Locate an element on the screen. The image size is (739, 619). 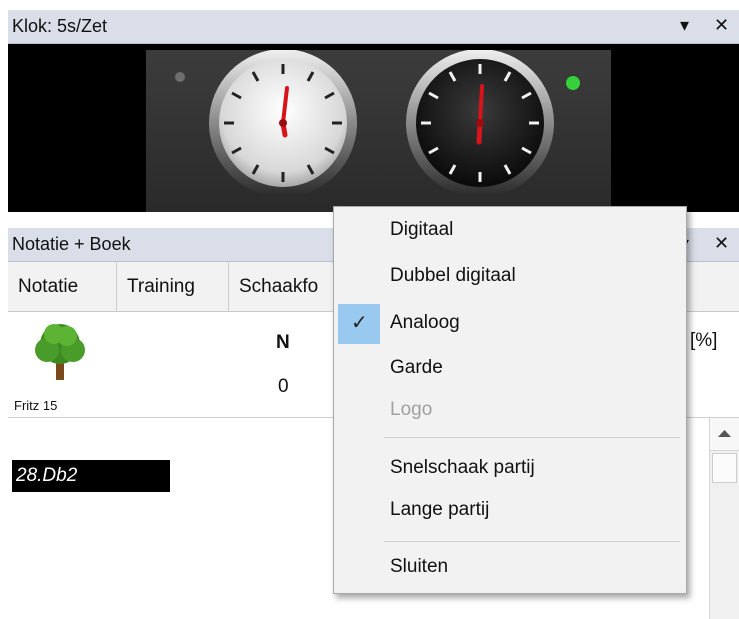
tab-notatie: Notatie is located at coordinates (62, 286).